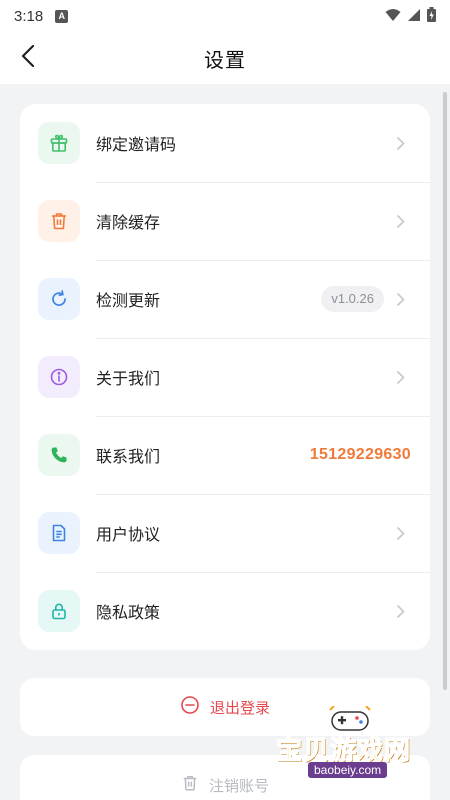  Describe the element at coordinates (59, 377) in the screenshot. I see `info-icon` at that location.